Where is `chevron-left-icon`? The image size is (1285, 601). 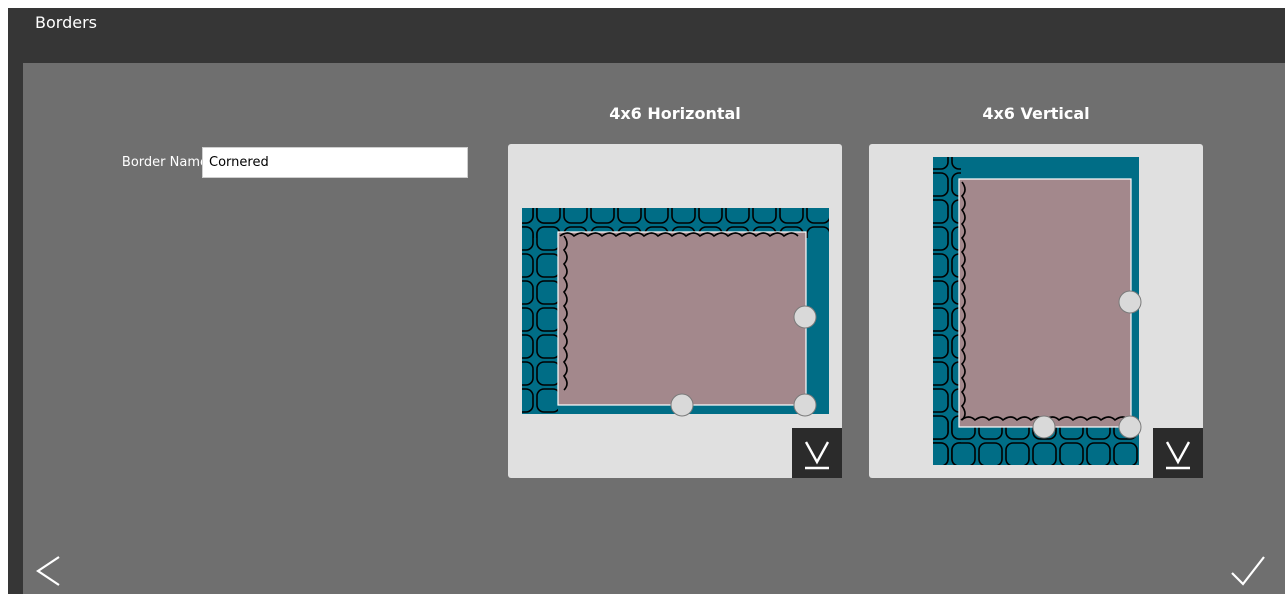 chevron-left-icon is located at coordinates (48, 571).